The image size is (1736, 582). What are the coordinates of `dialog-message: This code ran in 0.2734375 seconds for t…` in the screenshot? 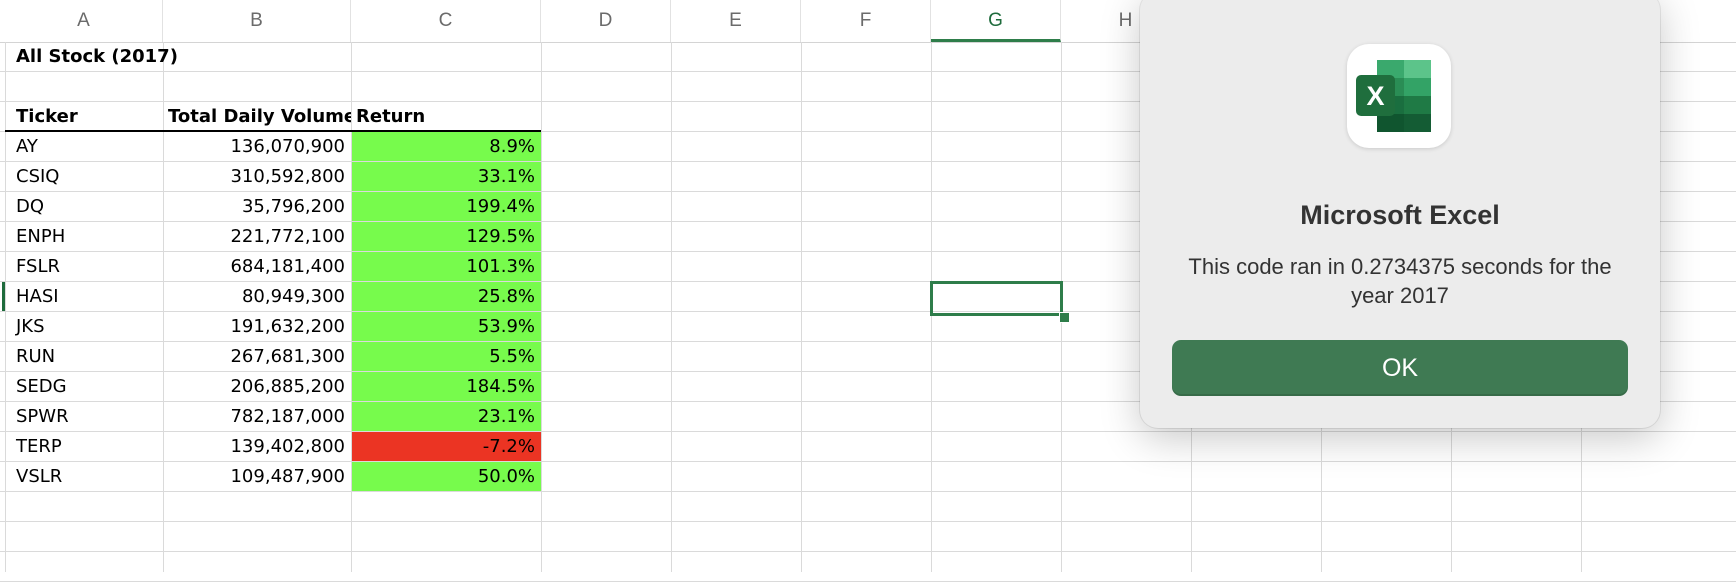 It's located at (1400, 281).